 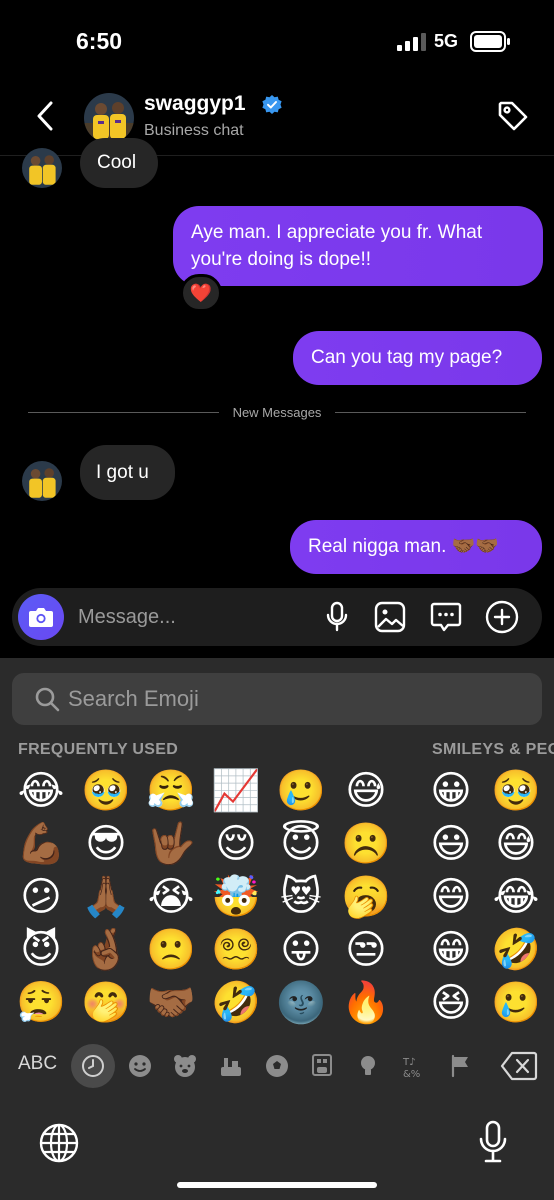 I want to click on emoji-key: 🤞🏾, so click(x=106, y=950).